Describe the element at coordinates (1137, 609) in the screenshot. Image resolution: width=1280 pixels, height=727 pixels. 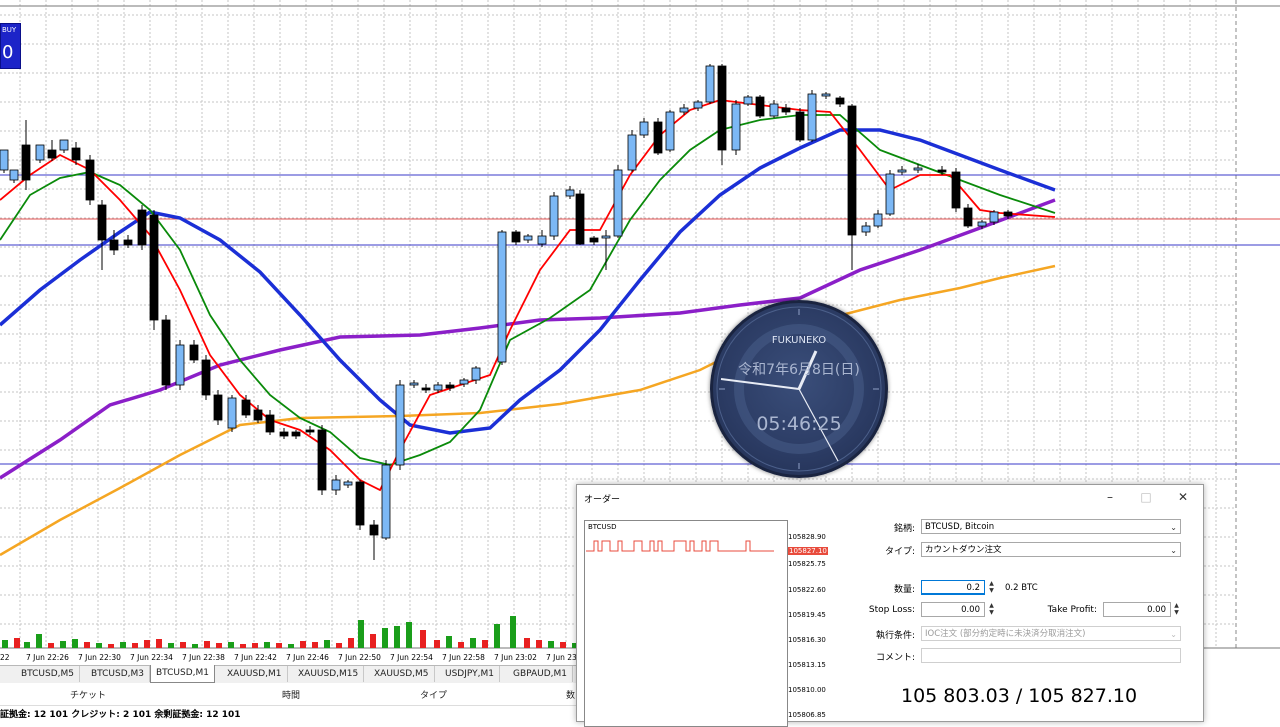
I see `take-profit-input: 0.00` at that location.